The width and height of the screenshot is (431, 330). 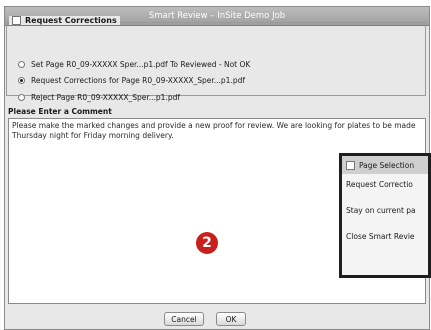 I want to click on radio-option-reject-page: Reject Page R0_09-XXXXX_Sper...p1.pdf, so click(x=99, y=97).